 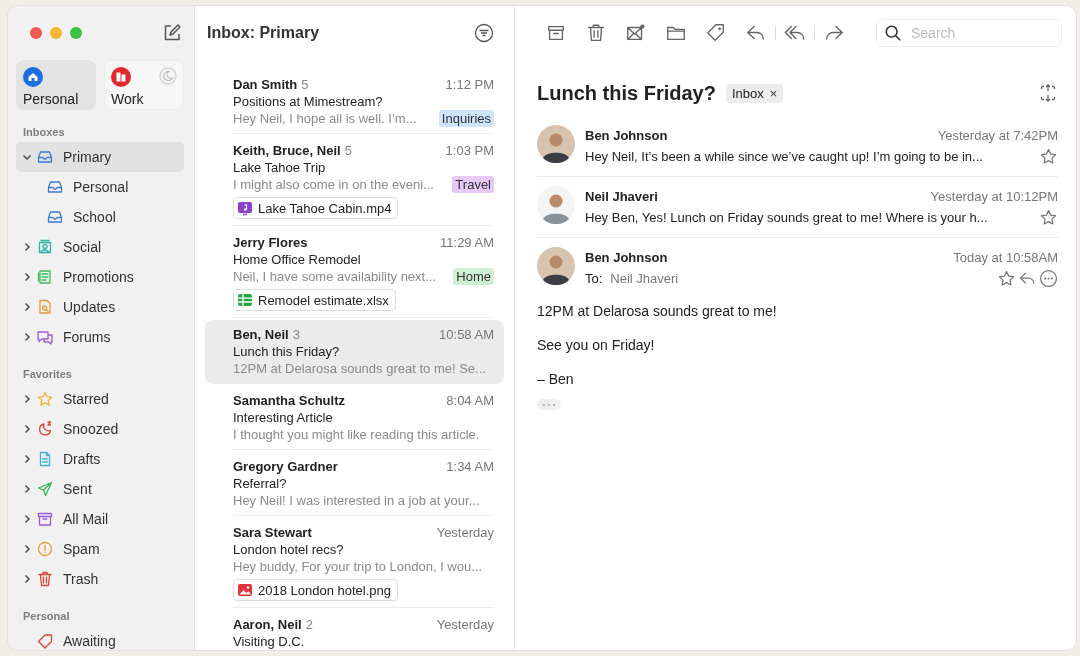 I want to click on message-row: Aaron, Neil 2 Yesterday Visiting D.C., so click(x=354, y=630).